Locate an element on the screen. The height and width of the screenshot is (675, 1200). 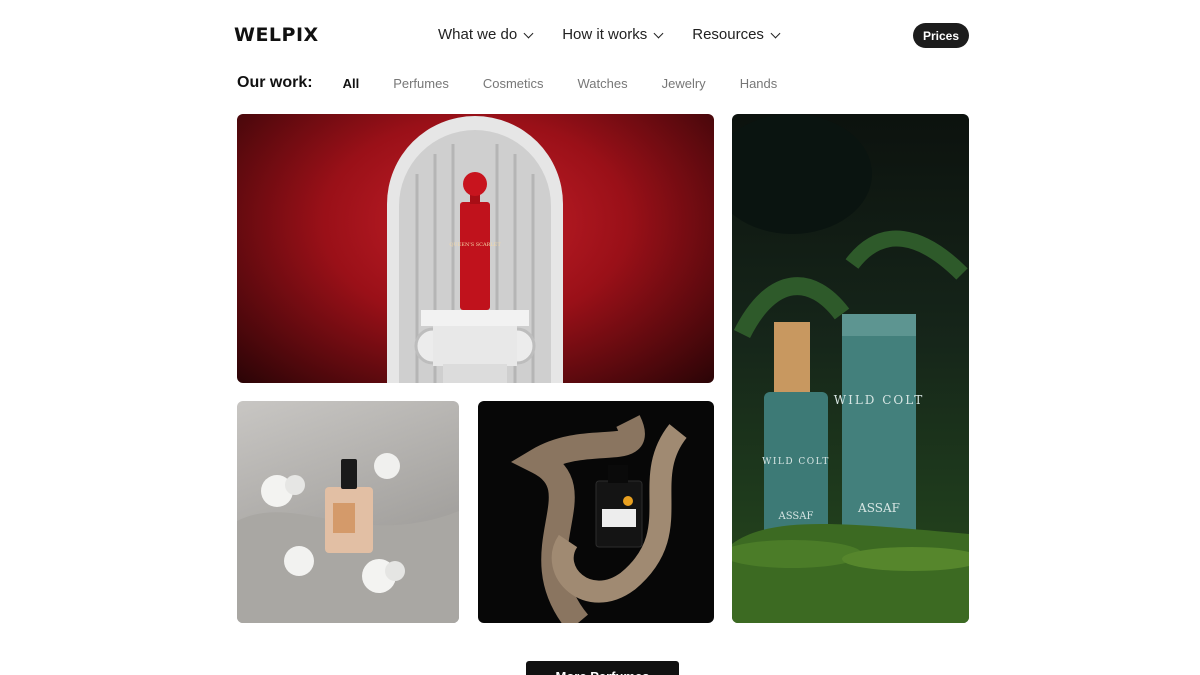
filter-cosmetics: Cosmetics is located at coordinates (513, 83).